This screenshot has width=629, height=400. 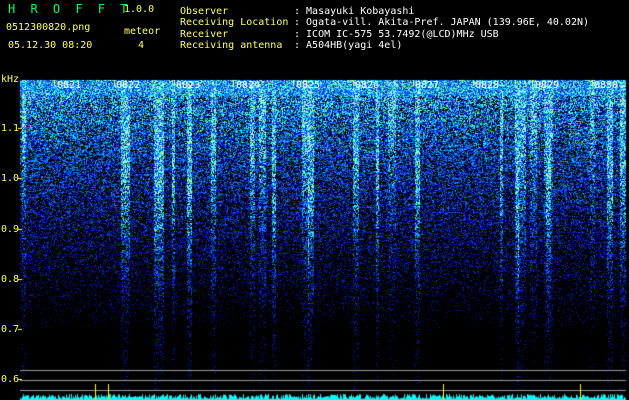 I want to click on meteor-count: 4, so click(x=141, y=45).